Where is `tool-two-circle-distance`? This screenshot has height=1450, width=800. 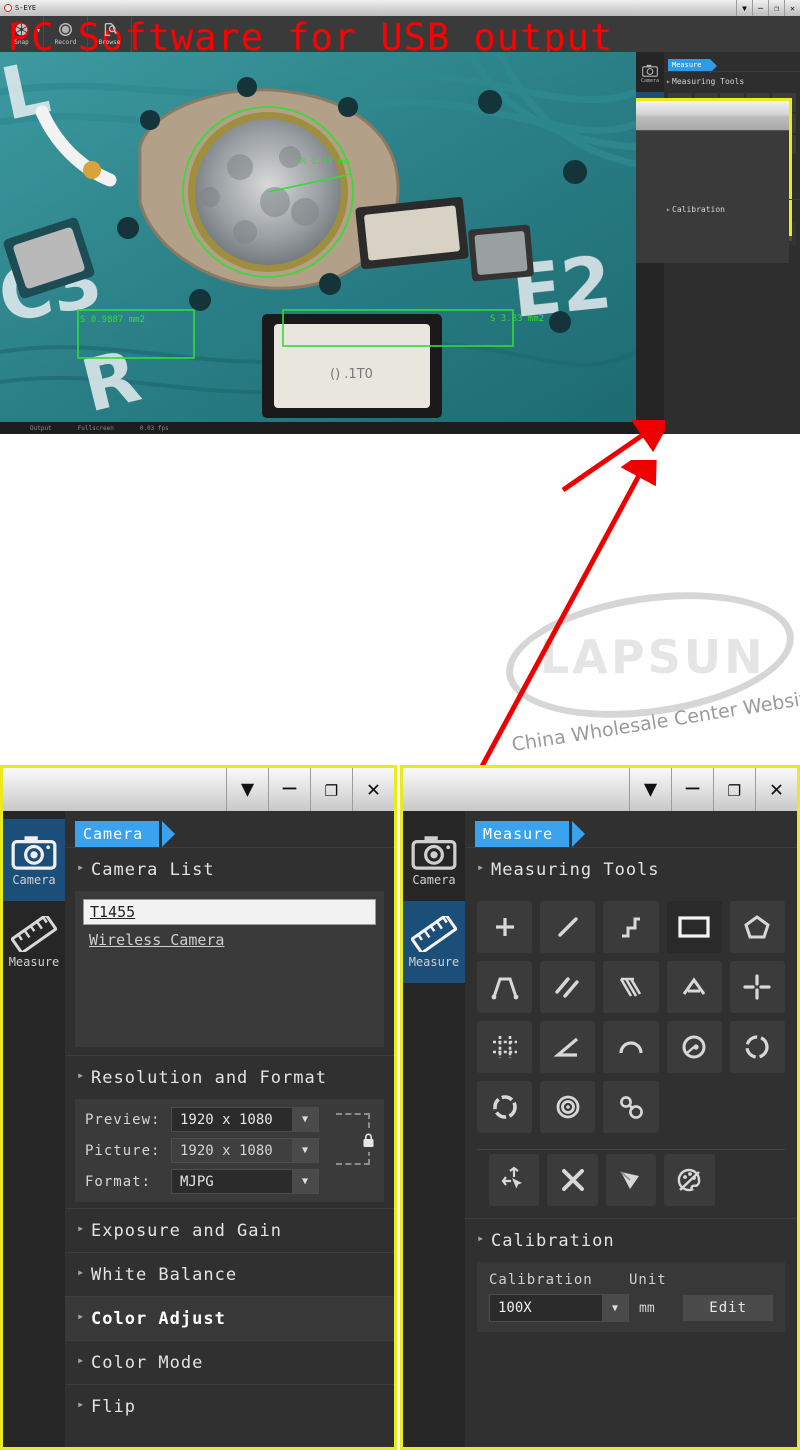
tool-two-circle-distance is located at coordinates (631, 1107).